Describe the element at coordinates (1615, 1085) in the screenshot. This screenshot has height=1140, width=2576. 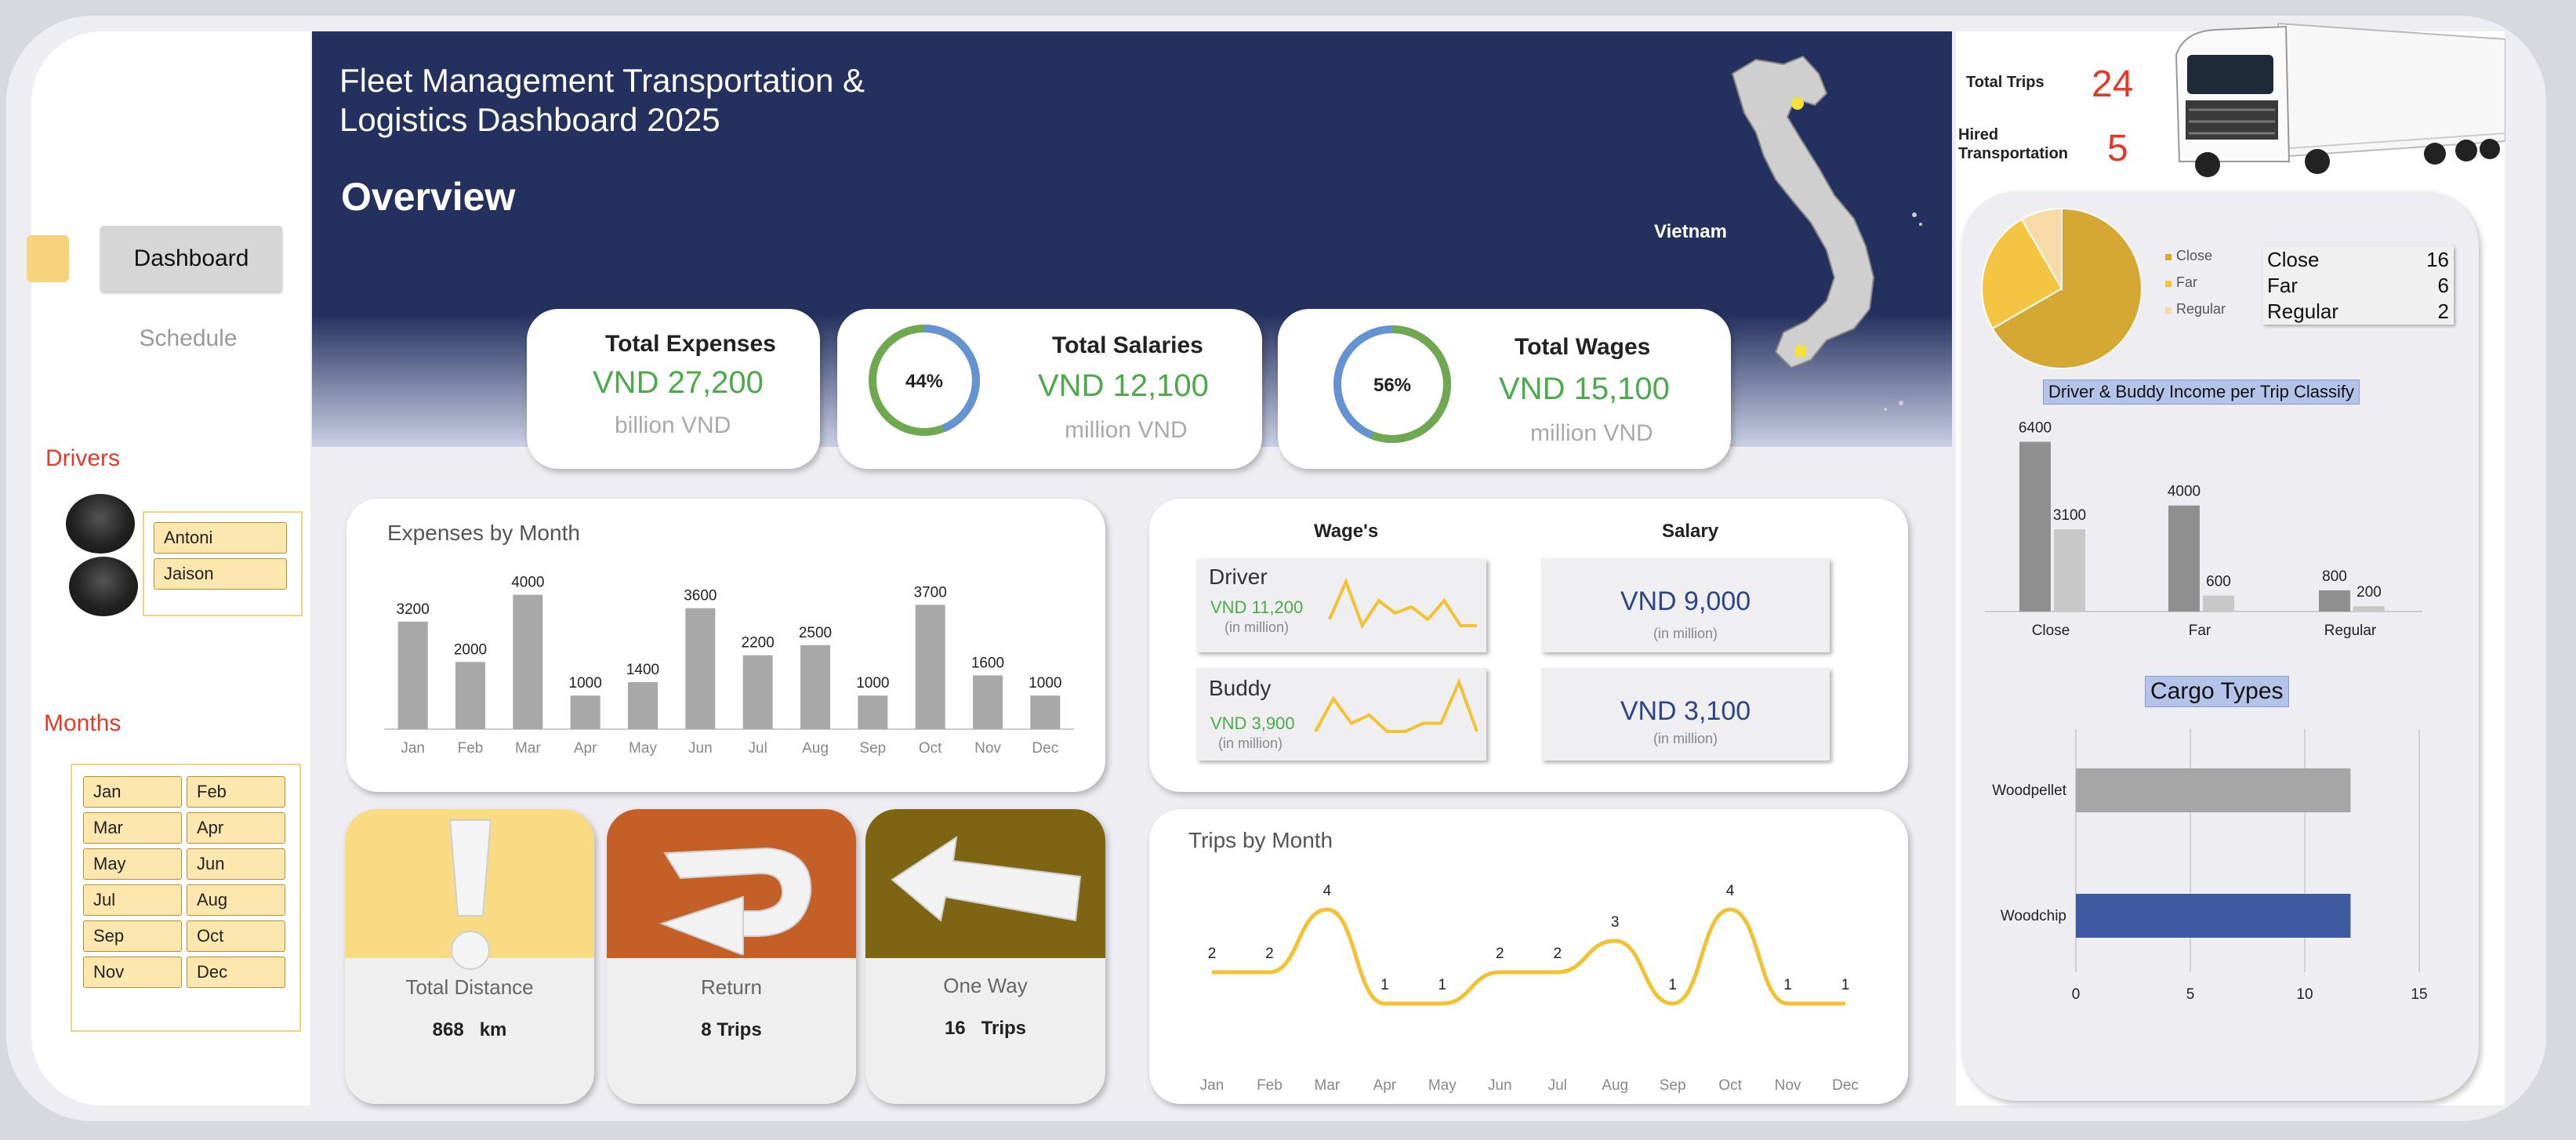
I see `trips-month-tick: Aug` at that location.